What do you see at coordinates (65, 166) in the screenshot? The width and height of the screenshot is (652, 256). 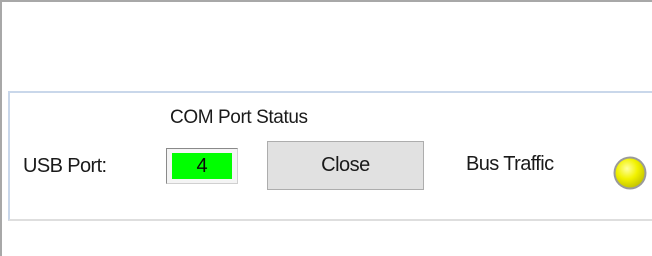 I see `usb-port-label: USB Port:` at bounding box center [65, 166].